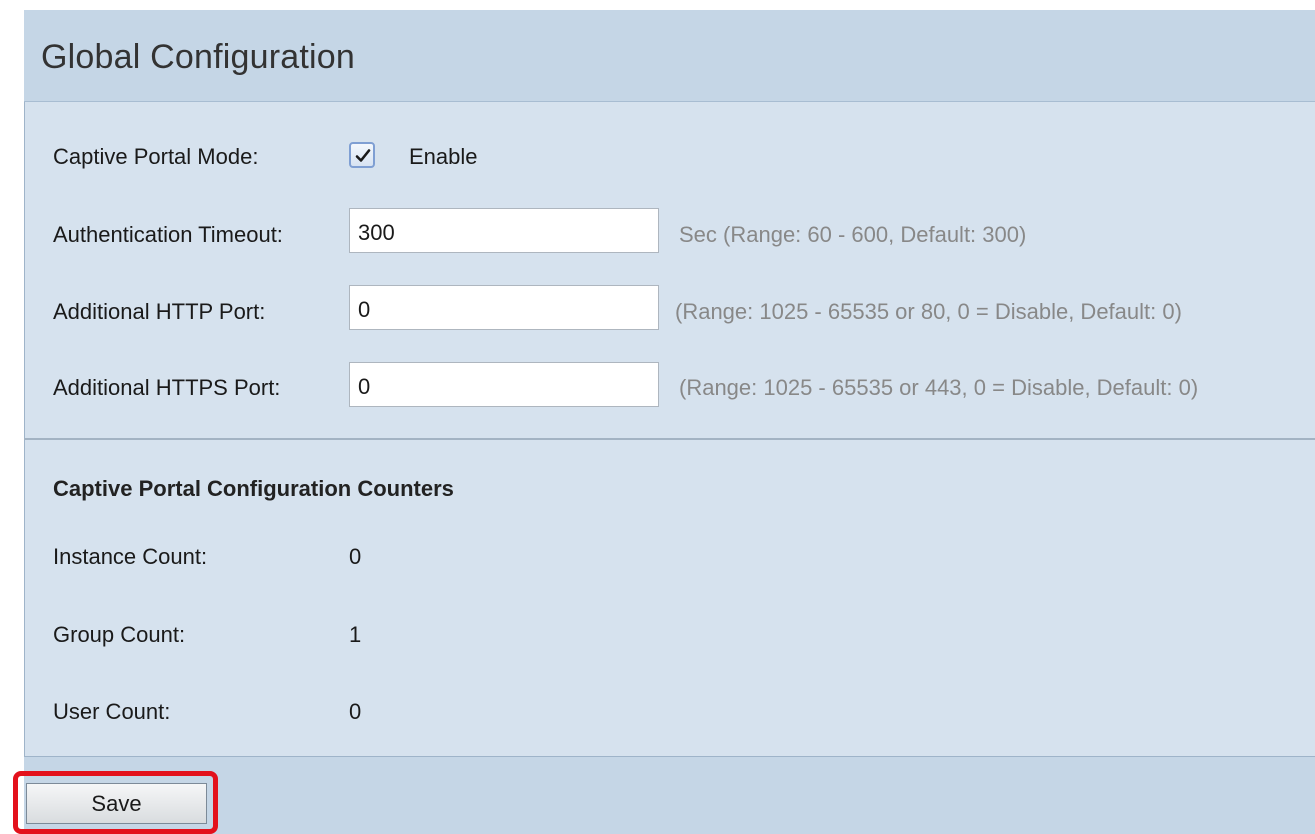 The width and height of the screenshot is (1315, 834). What do you see at coordinates (159, 311) in the screenshot?
I see `http-port-label: Additional HTTP Port:` at bounding box center [159, 311].